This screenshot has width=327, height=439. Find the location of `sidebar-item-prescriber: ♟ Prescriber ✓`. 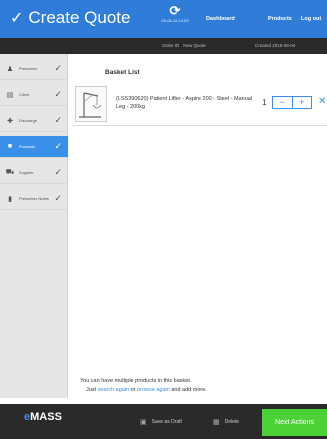

sidebar-item-prescriber: ♟ Prescriber ✓ is located at coordinates (34, 69).